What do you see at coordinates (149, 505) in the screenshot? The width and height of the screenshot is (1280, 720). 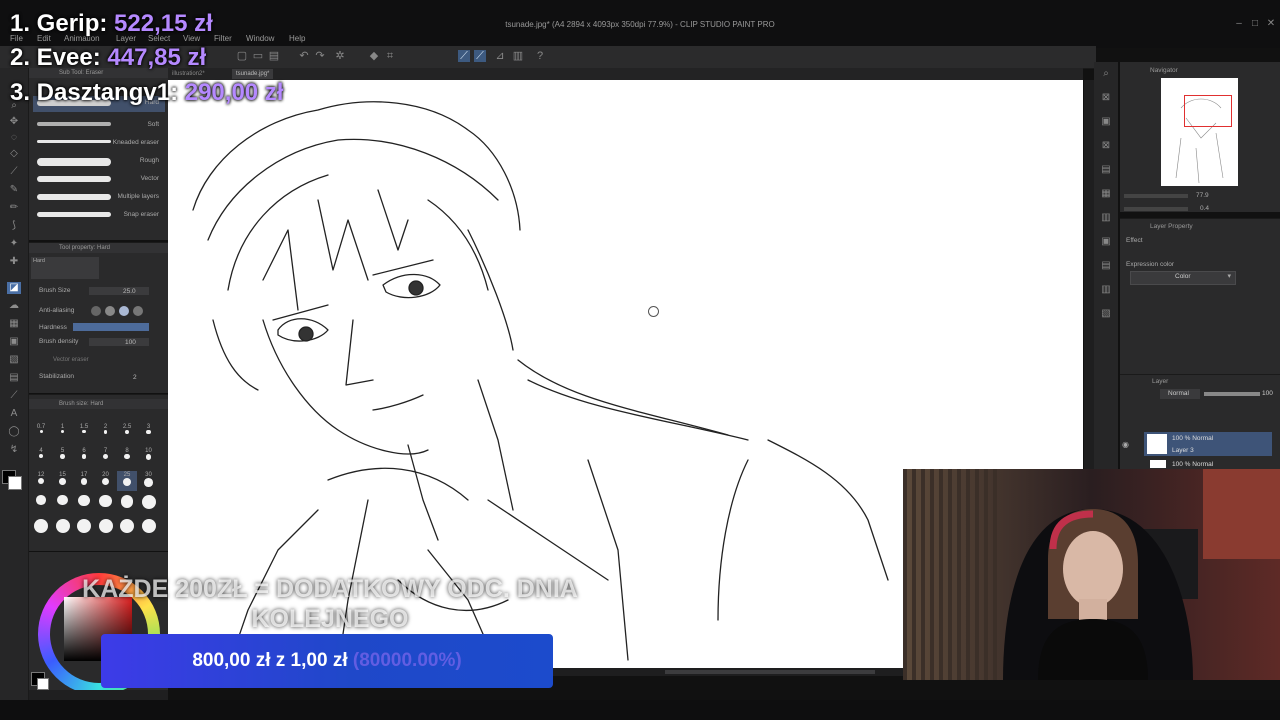 I see `brush-size-option: 100` at bounding box center [149, 505].